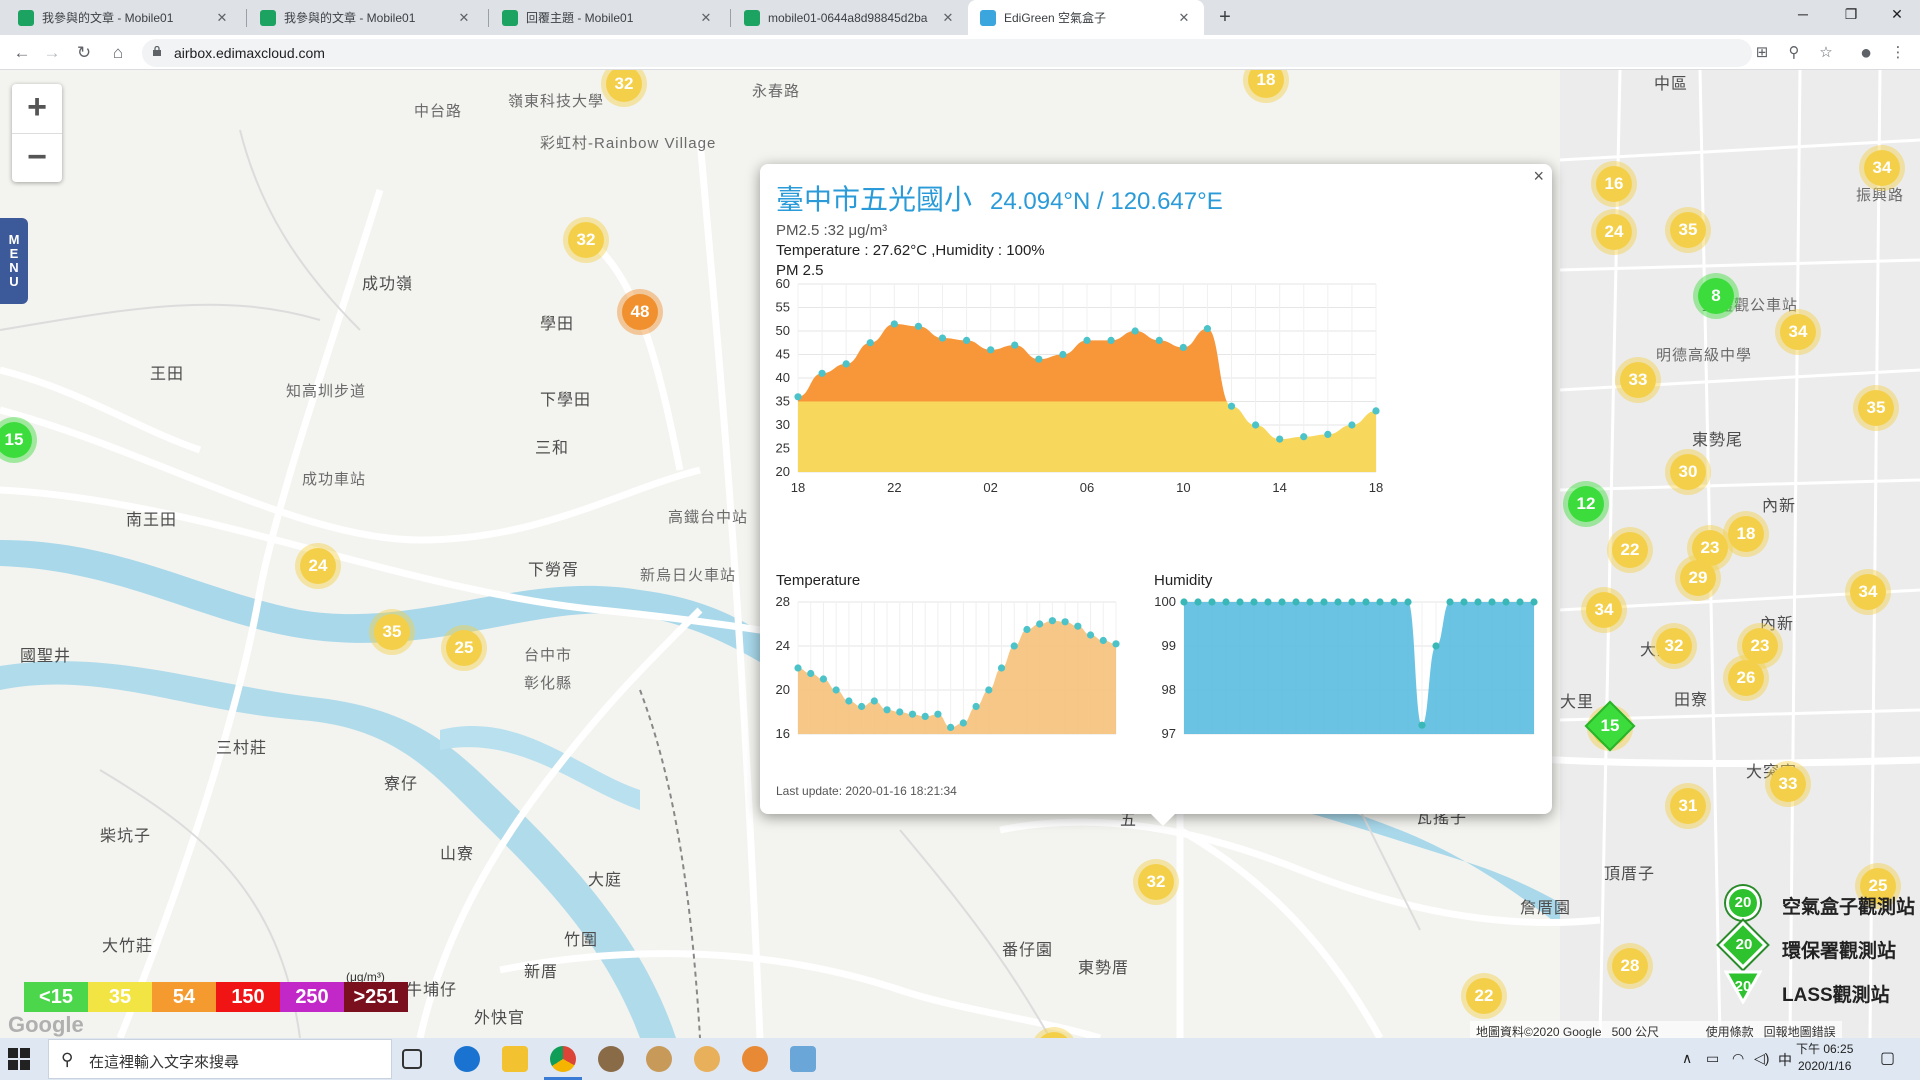 This screenshot has width=1920, height=1080. Describe the element at coordinates (37, 157) in the screenshot. I see `zoom-out-button: −` at that location.